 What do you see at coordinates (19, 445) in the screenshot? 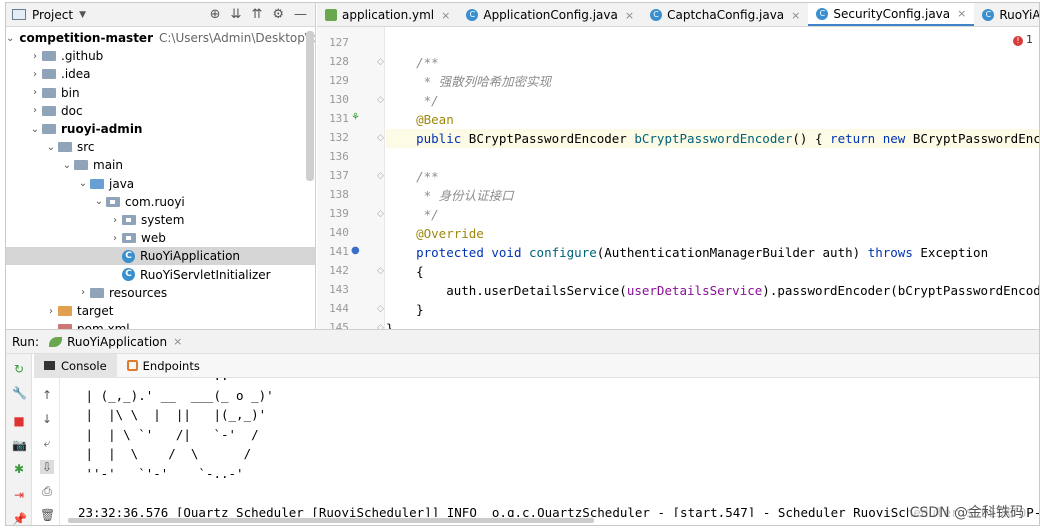
I see `camera-icon: 📷` at bounding box center [19, 445].